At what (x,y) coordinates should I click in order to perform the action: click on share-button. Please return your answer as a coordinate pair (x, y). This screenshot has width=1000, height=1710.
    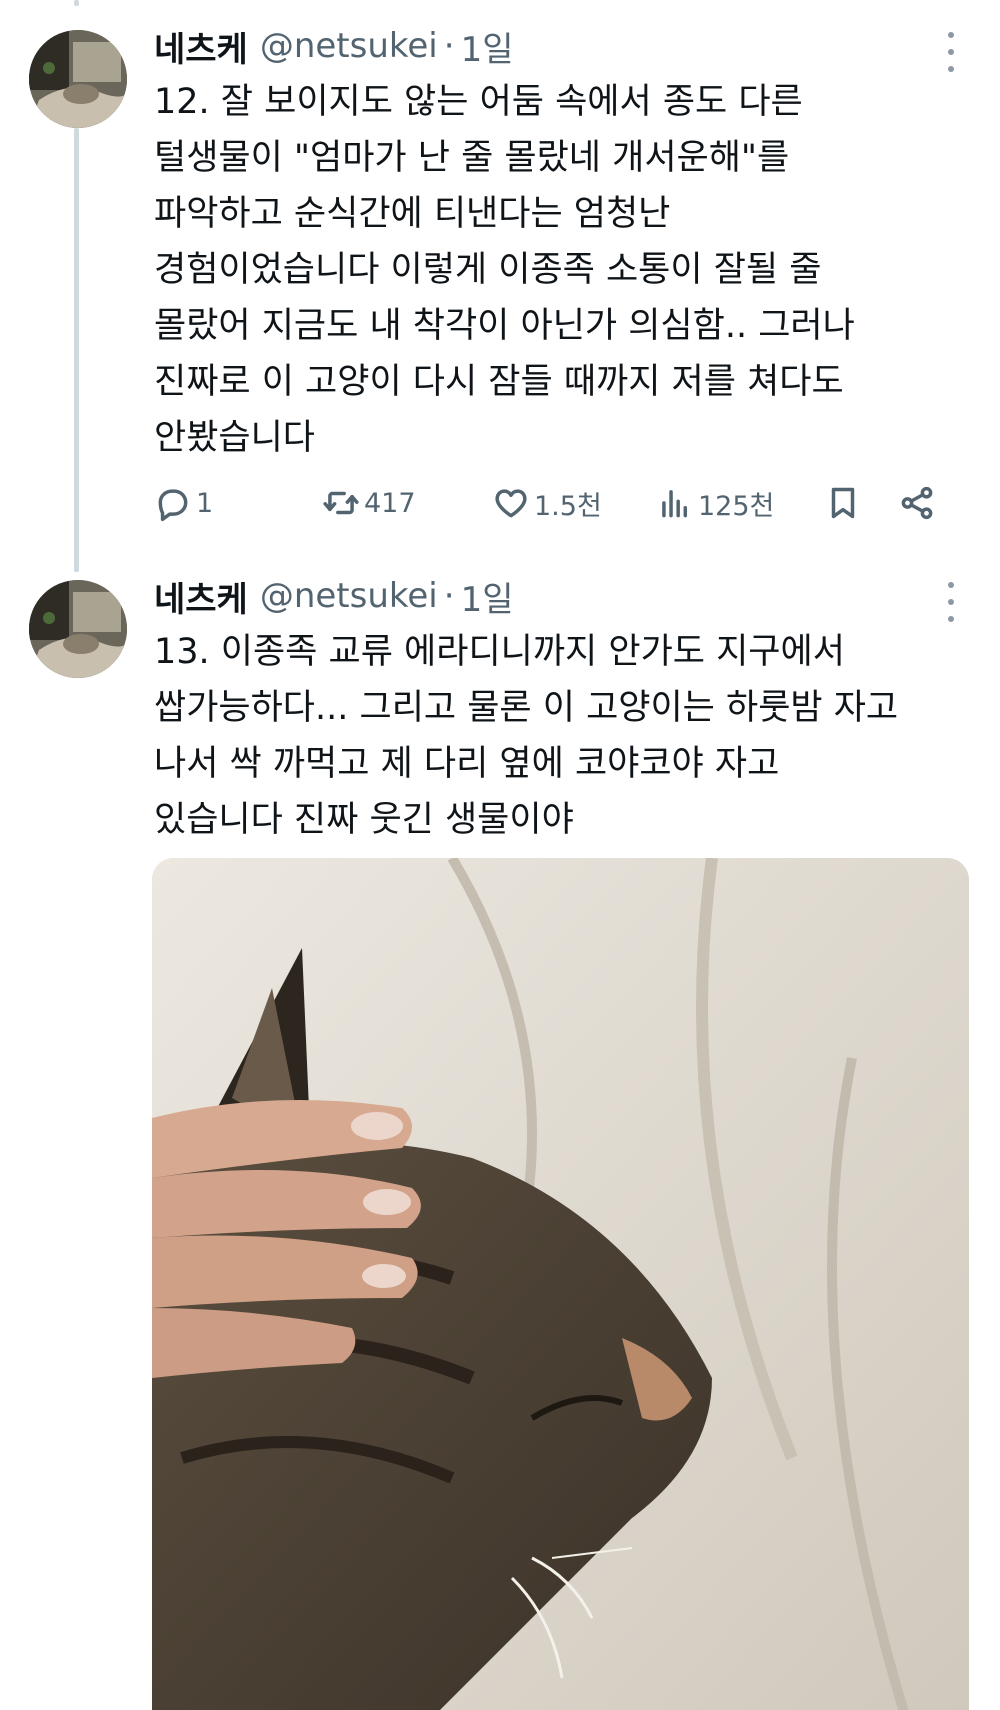
    Looking at the image, I should click on (917, 503).